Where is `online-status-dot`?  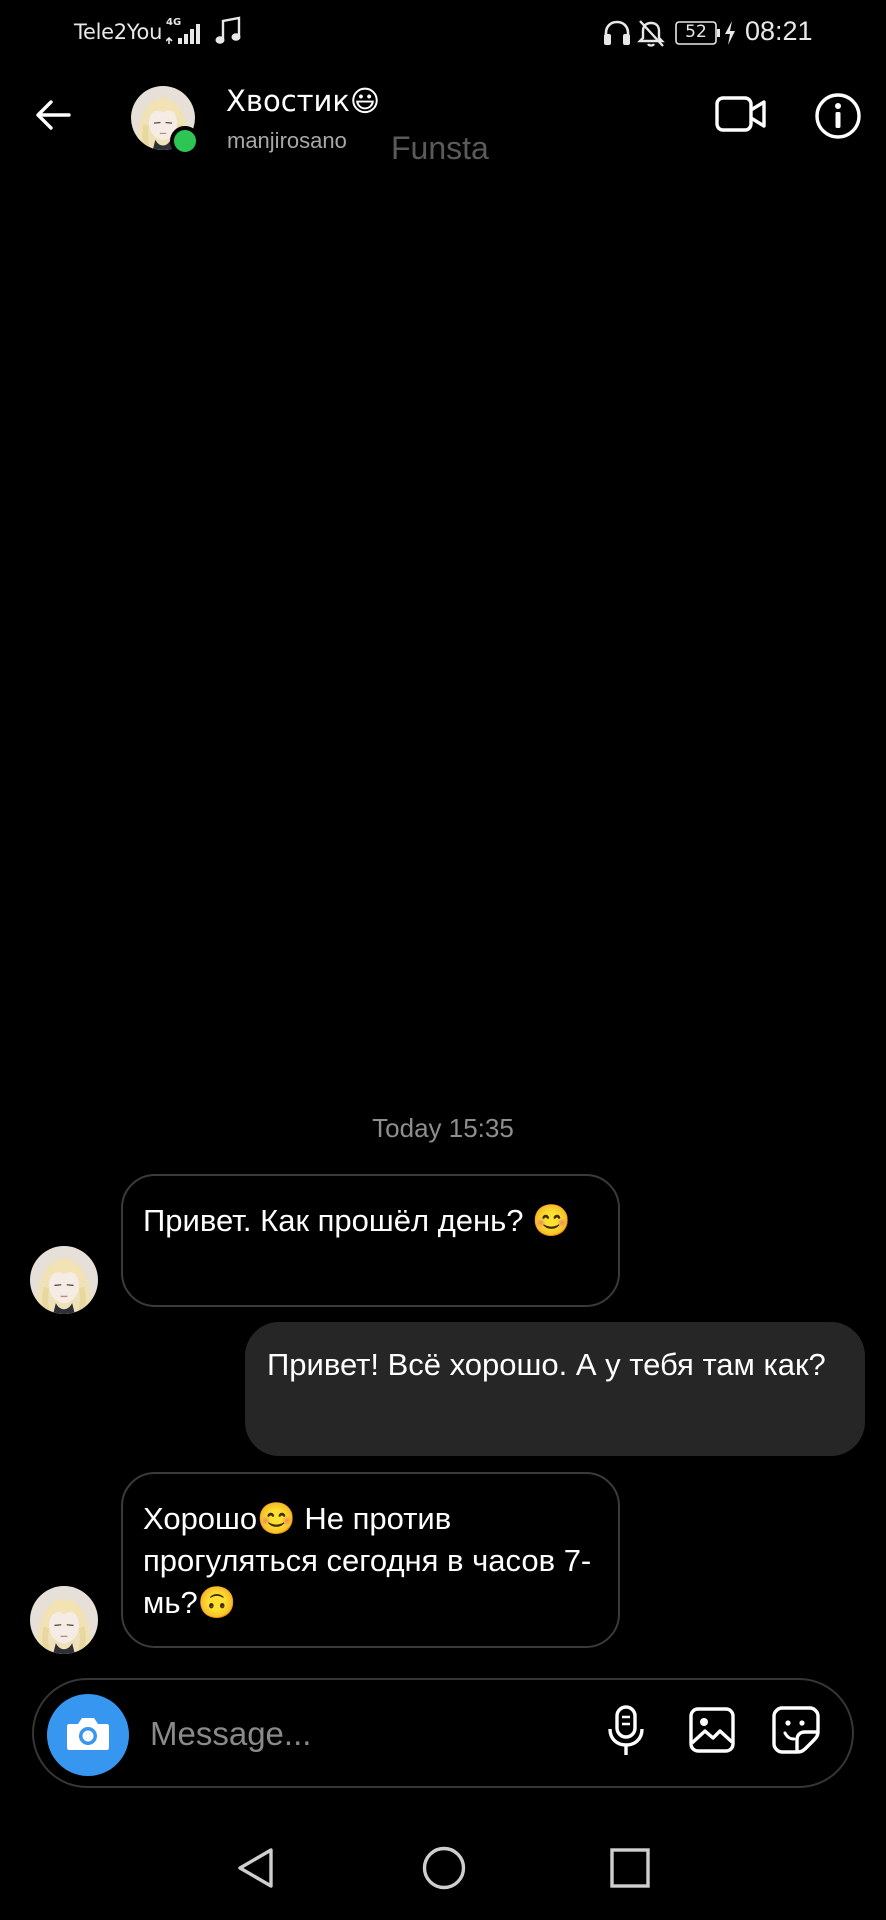
online-status-dot is located at coordinates (185, 141).